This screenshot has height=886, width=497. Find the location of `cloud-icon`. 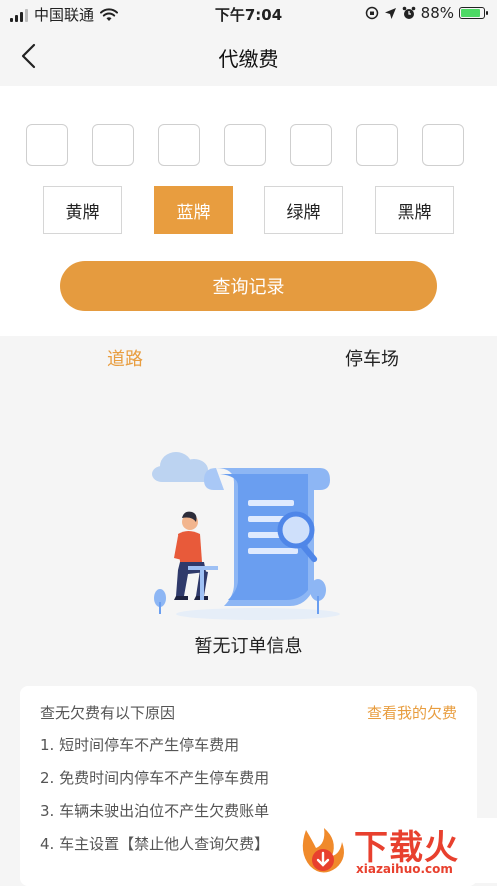

cloud-icon is located at coordinates (181, 467).